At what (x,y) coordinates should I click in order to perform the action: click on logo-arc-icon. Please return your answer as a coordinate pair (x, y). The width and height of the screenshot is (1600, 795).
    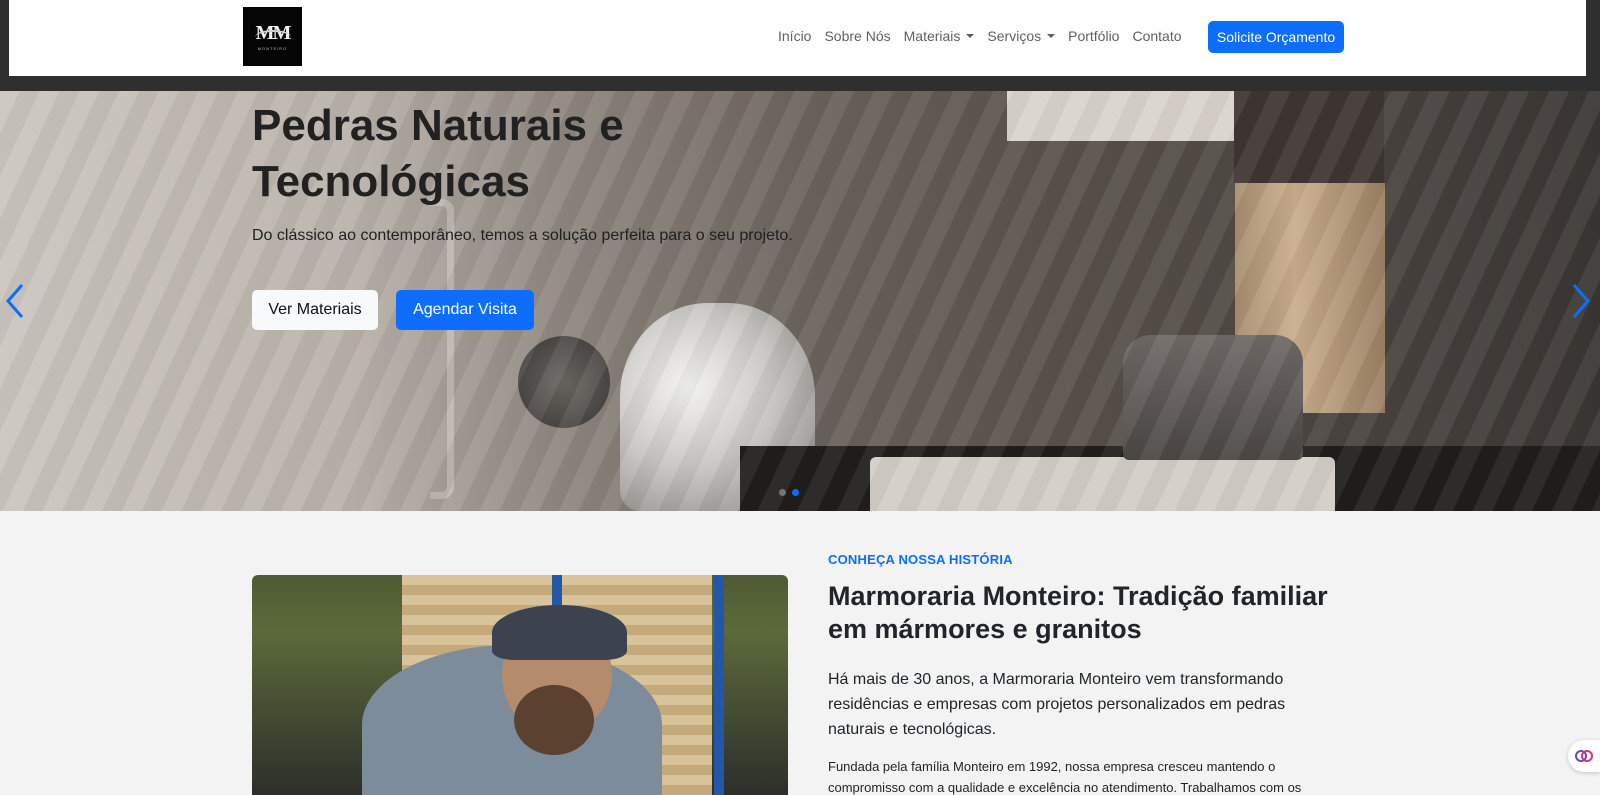
    Looking at the image, I should click on (272, 36).